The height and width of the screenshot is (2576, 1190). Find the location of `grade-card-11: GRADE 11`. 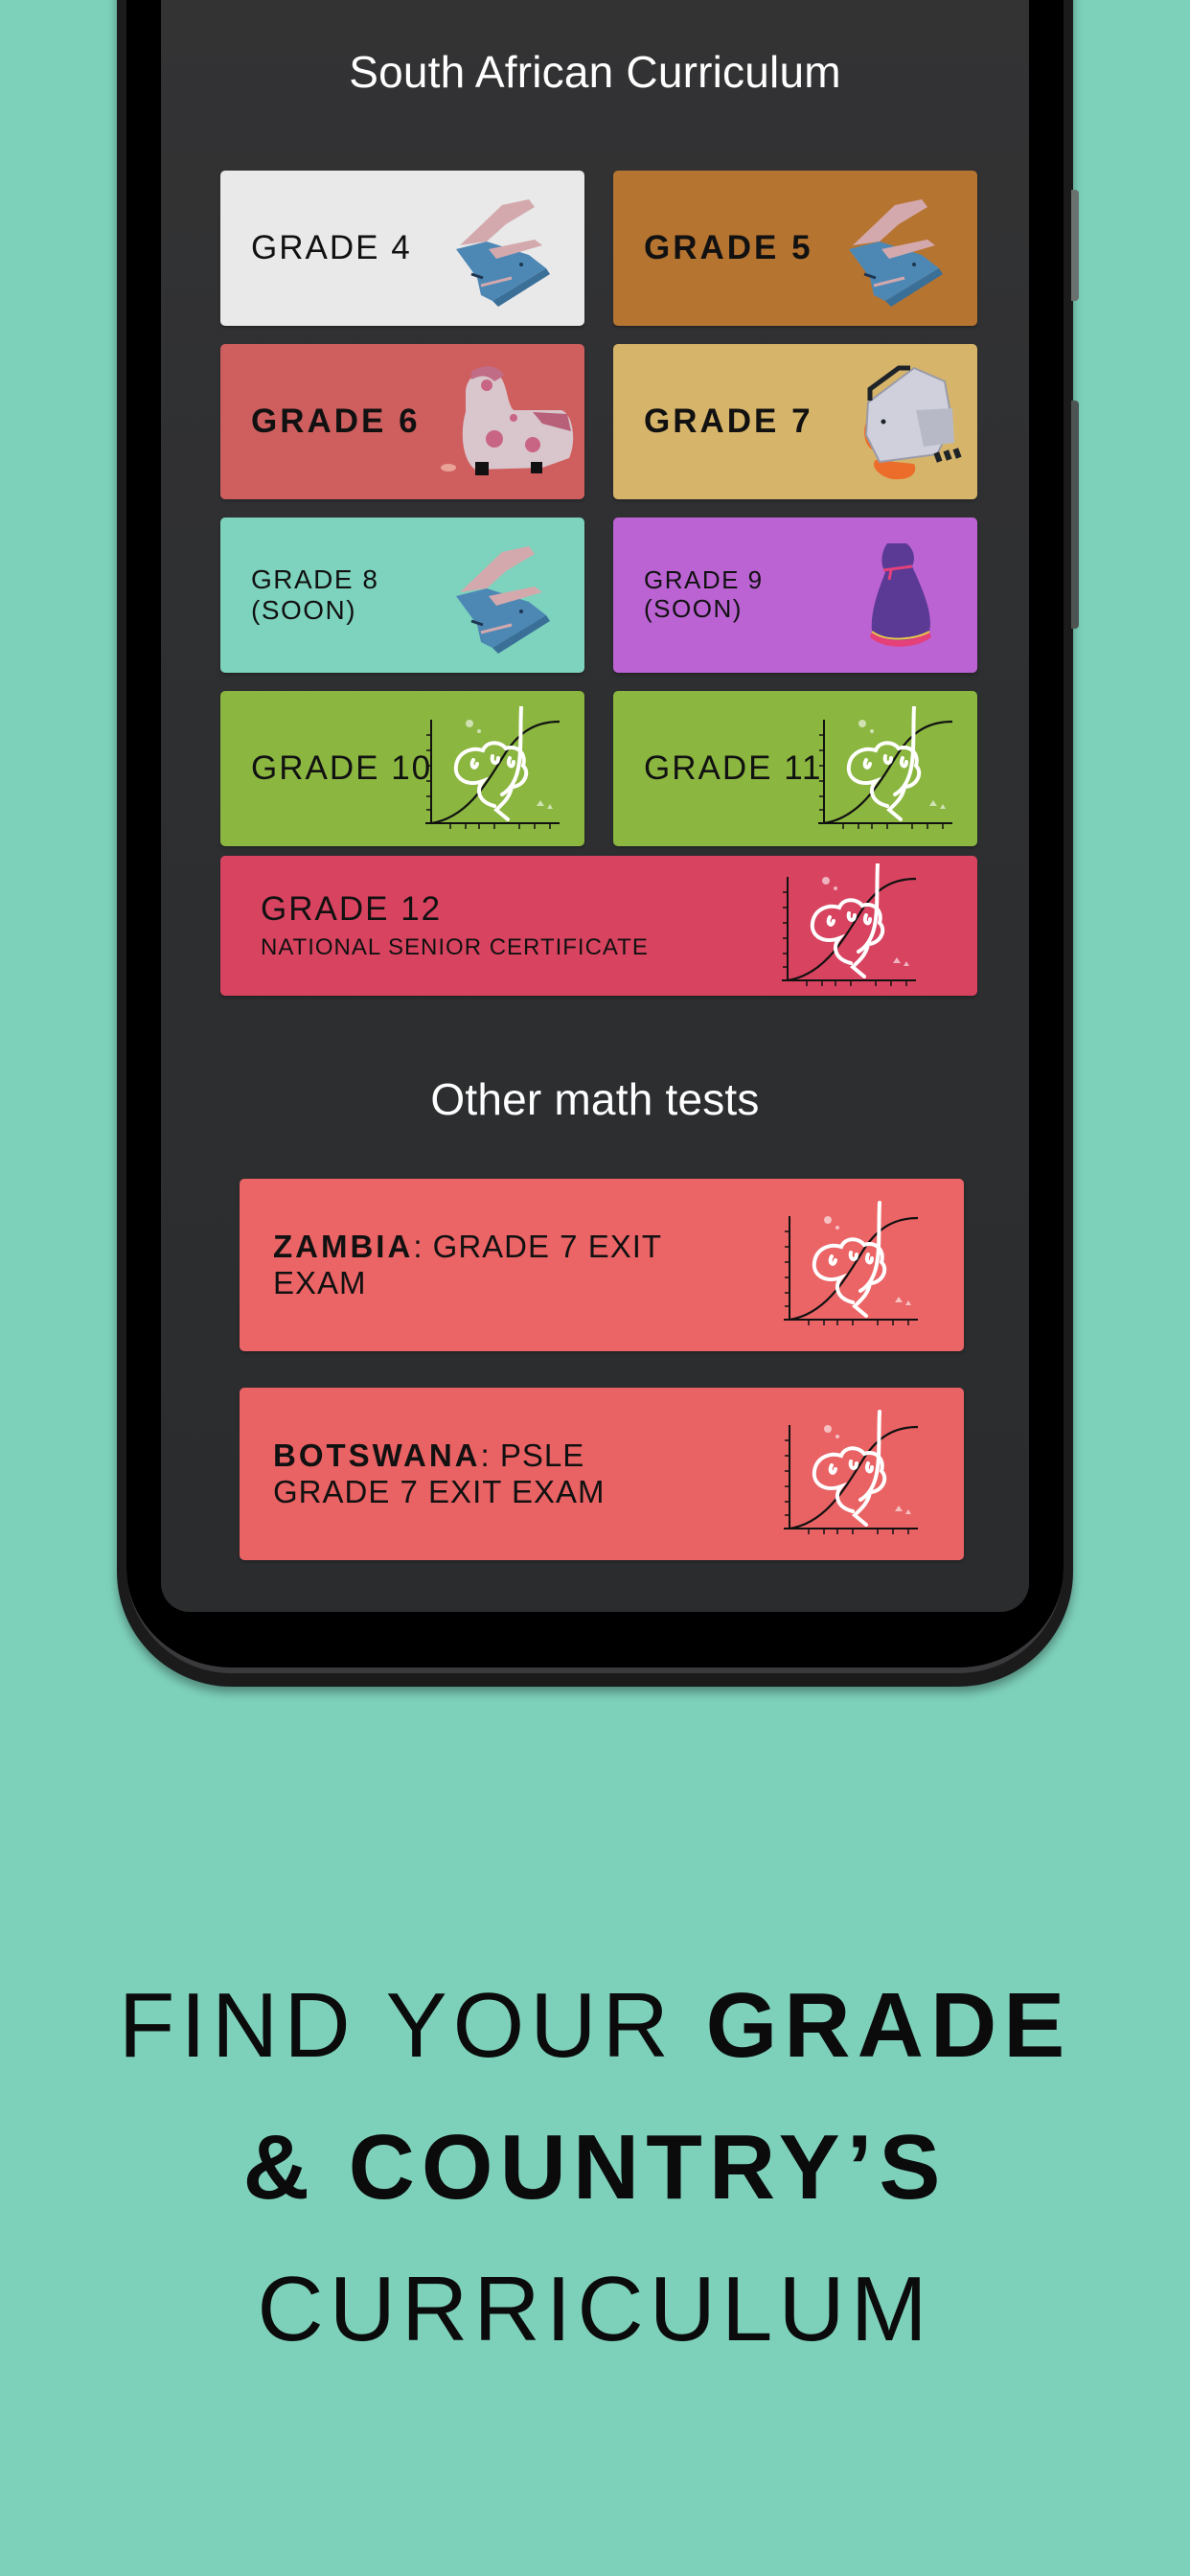

grade-card-11: GRADE 11 is located at coordinates (795, 768).